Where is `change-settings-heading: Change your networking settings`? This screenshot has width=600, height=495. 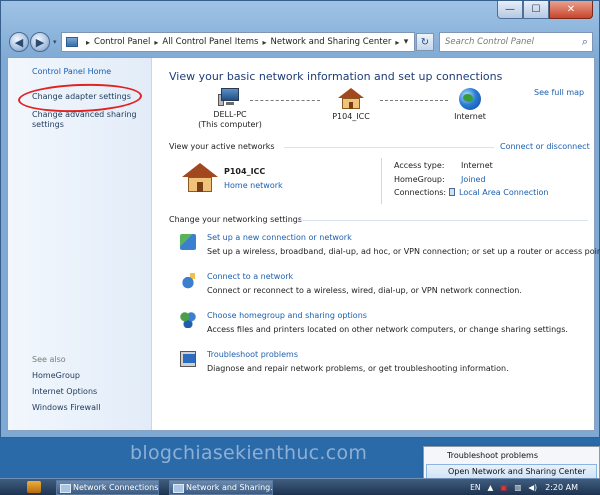 change-settings-heading: Change your networking settings is located at coordinates (236, 219).